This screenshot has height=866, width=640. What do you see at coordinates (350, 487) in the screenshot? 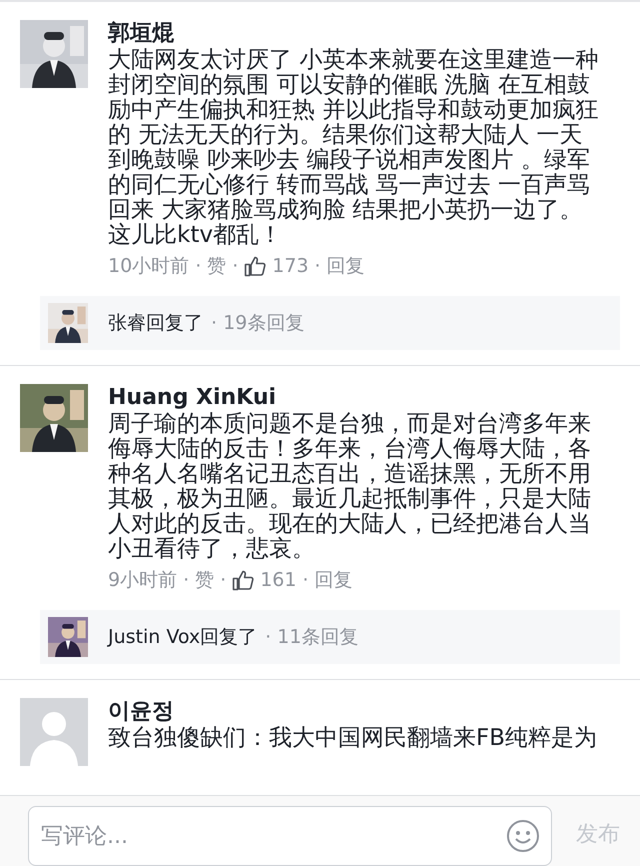
I see `comment-text: 周子瑜的本质问题不是台独，而是对台湾多年来侮辱大陆的反击！多年来，台湾人侮辱大陆，各种名人名嘴名记丑态百出，造谣抹黑，无所不用其极，极为丑陋。最近几起抵制事件，只是大陆人对此的反击。现在的大陆人，已经把港台人当小丑看待了，悲哀。` at bounding box center [350, 487].